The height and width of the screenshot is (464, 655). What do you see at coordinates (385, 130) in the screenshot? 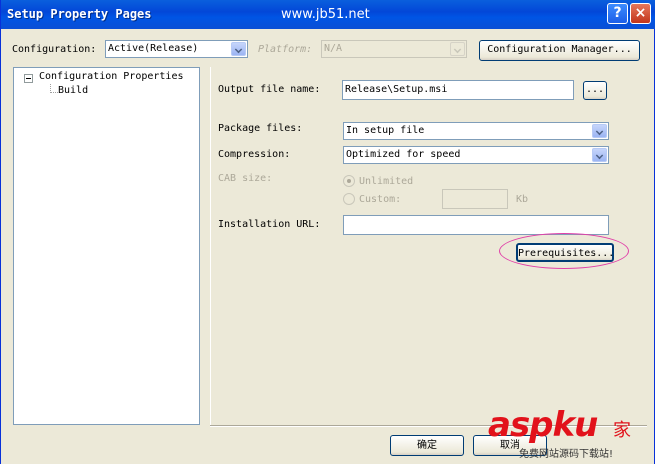
I see `package-files-value: In setup file` at bounding box center [385, 130].